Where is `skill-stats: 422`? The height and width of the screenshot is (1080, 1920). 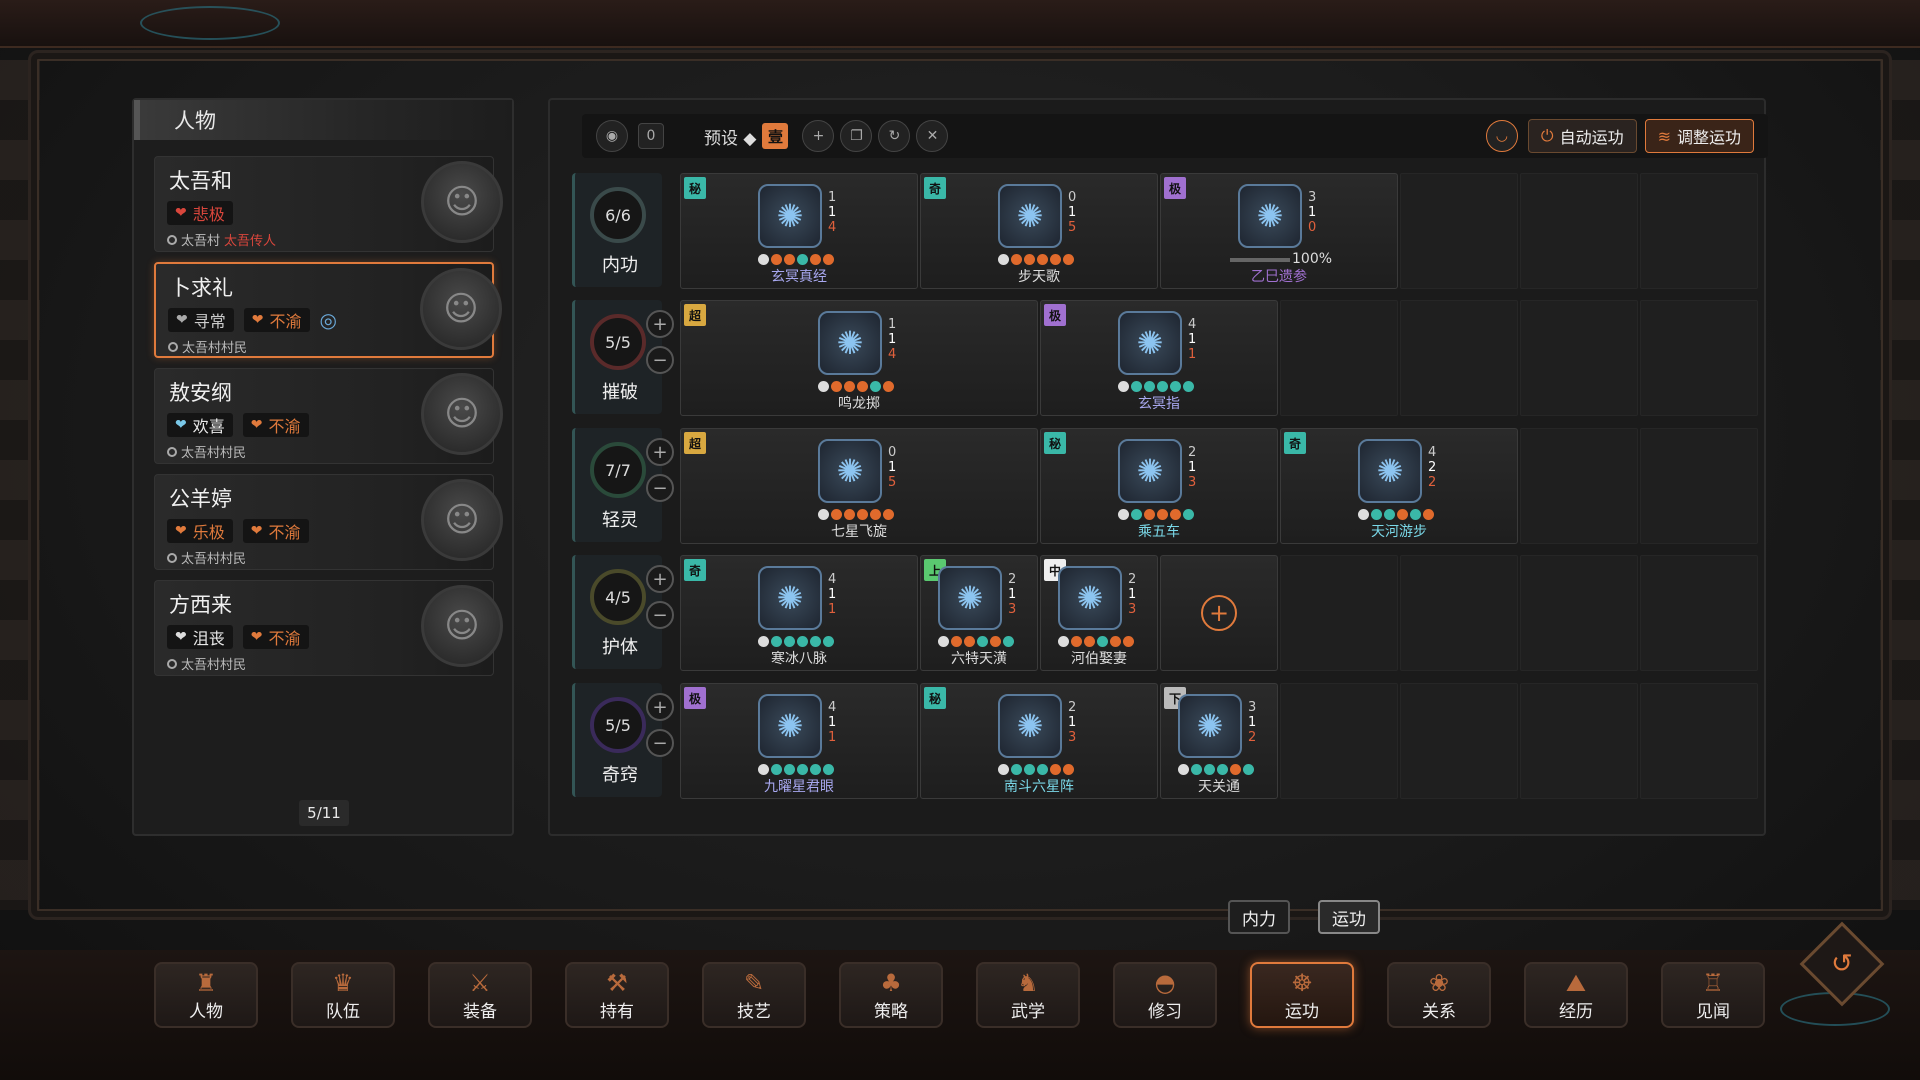
skill-stats: 422 is located at coordinates (1432, 467).